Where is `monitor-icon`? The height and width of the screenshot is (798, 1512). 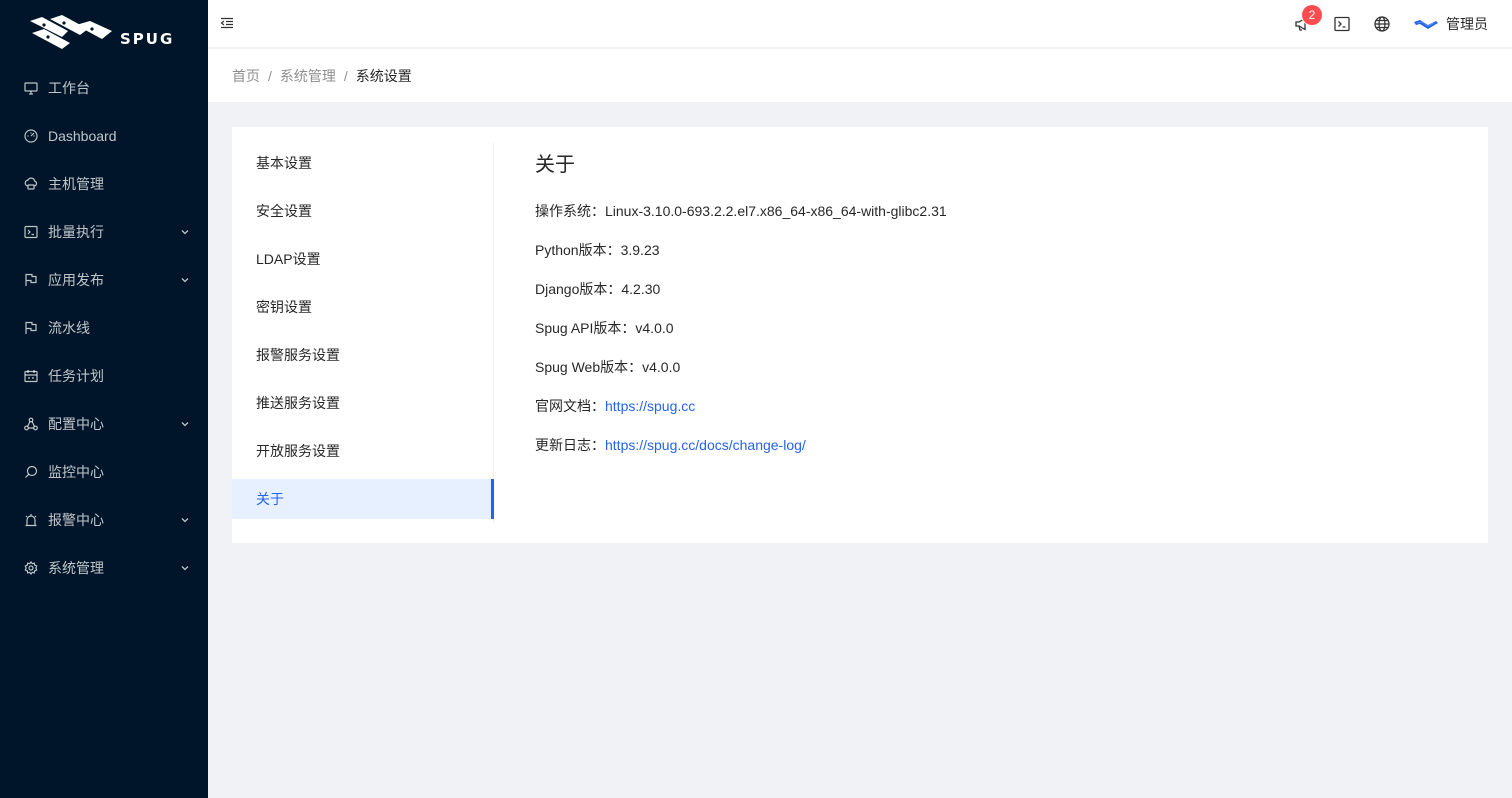 monitor-icon is located at coordinates (31, 472).